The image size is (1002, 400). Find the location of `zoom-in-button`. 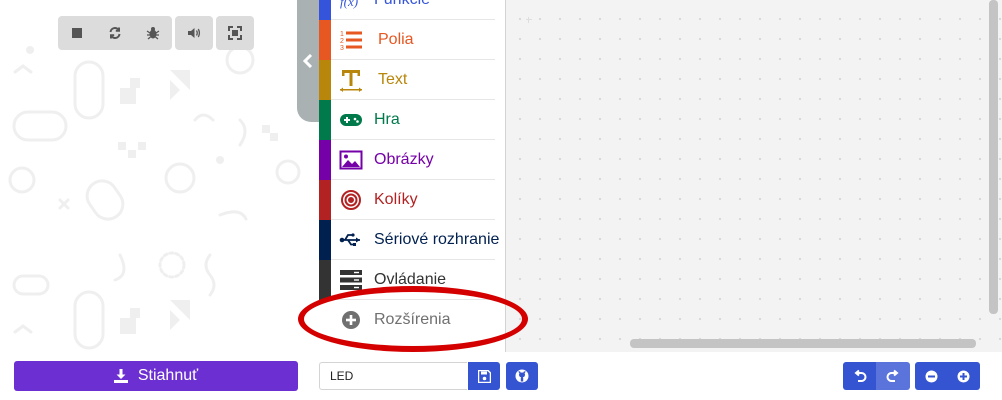

zoom-in-button is located at coordinates (963, 376).